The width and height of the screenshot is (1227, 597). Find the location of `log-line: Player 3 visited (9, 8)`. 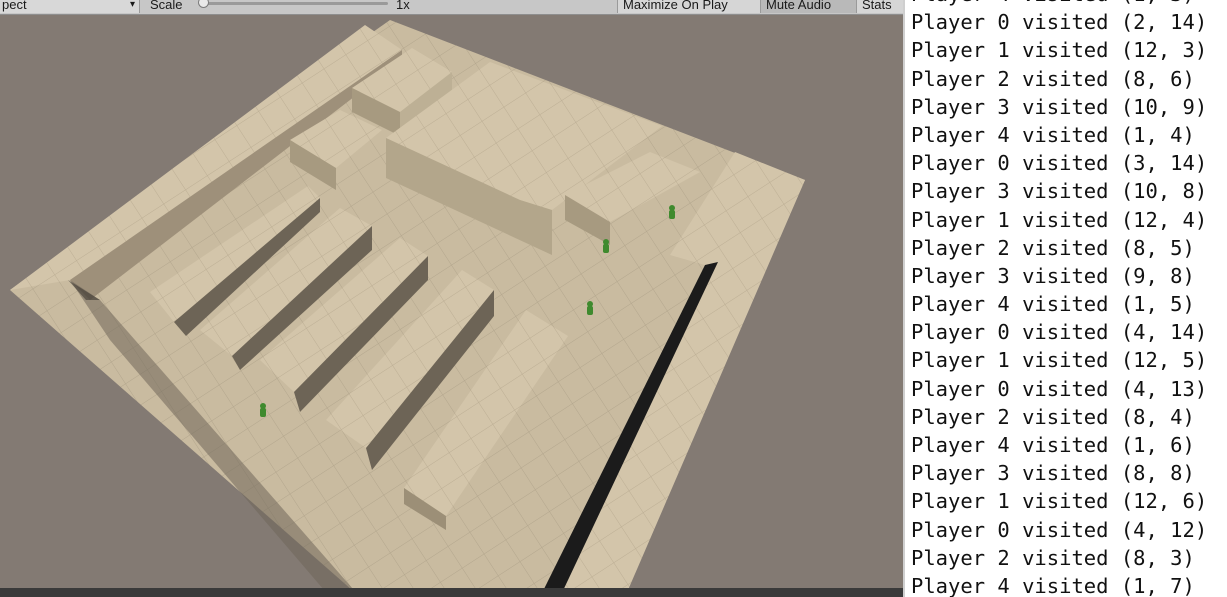

log-line: Player 3 visited (9, 8) is located at coordinates (1059, 276).